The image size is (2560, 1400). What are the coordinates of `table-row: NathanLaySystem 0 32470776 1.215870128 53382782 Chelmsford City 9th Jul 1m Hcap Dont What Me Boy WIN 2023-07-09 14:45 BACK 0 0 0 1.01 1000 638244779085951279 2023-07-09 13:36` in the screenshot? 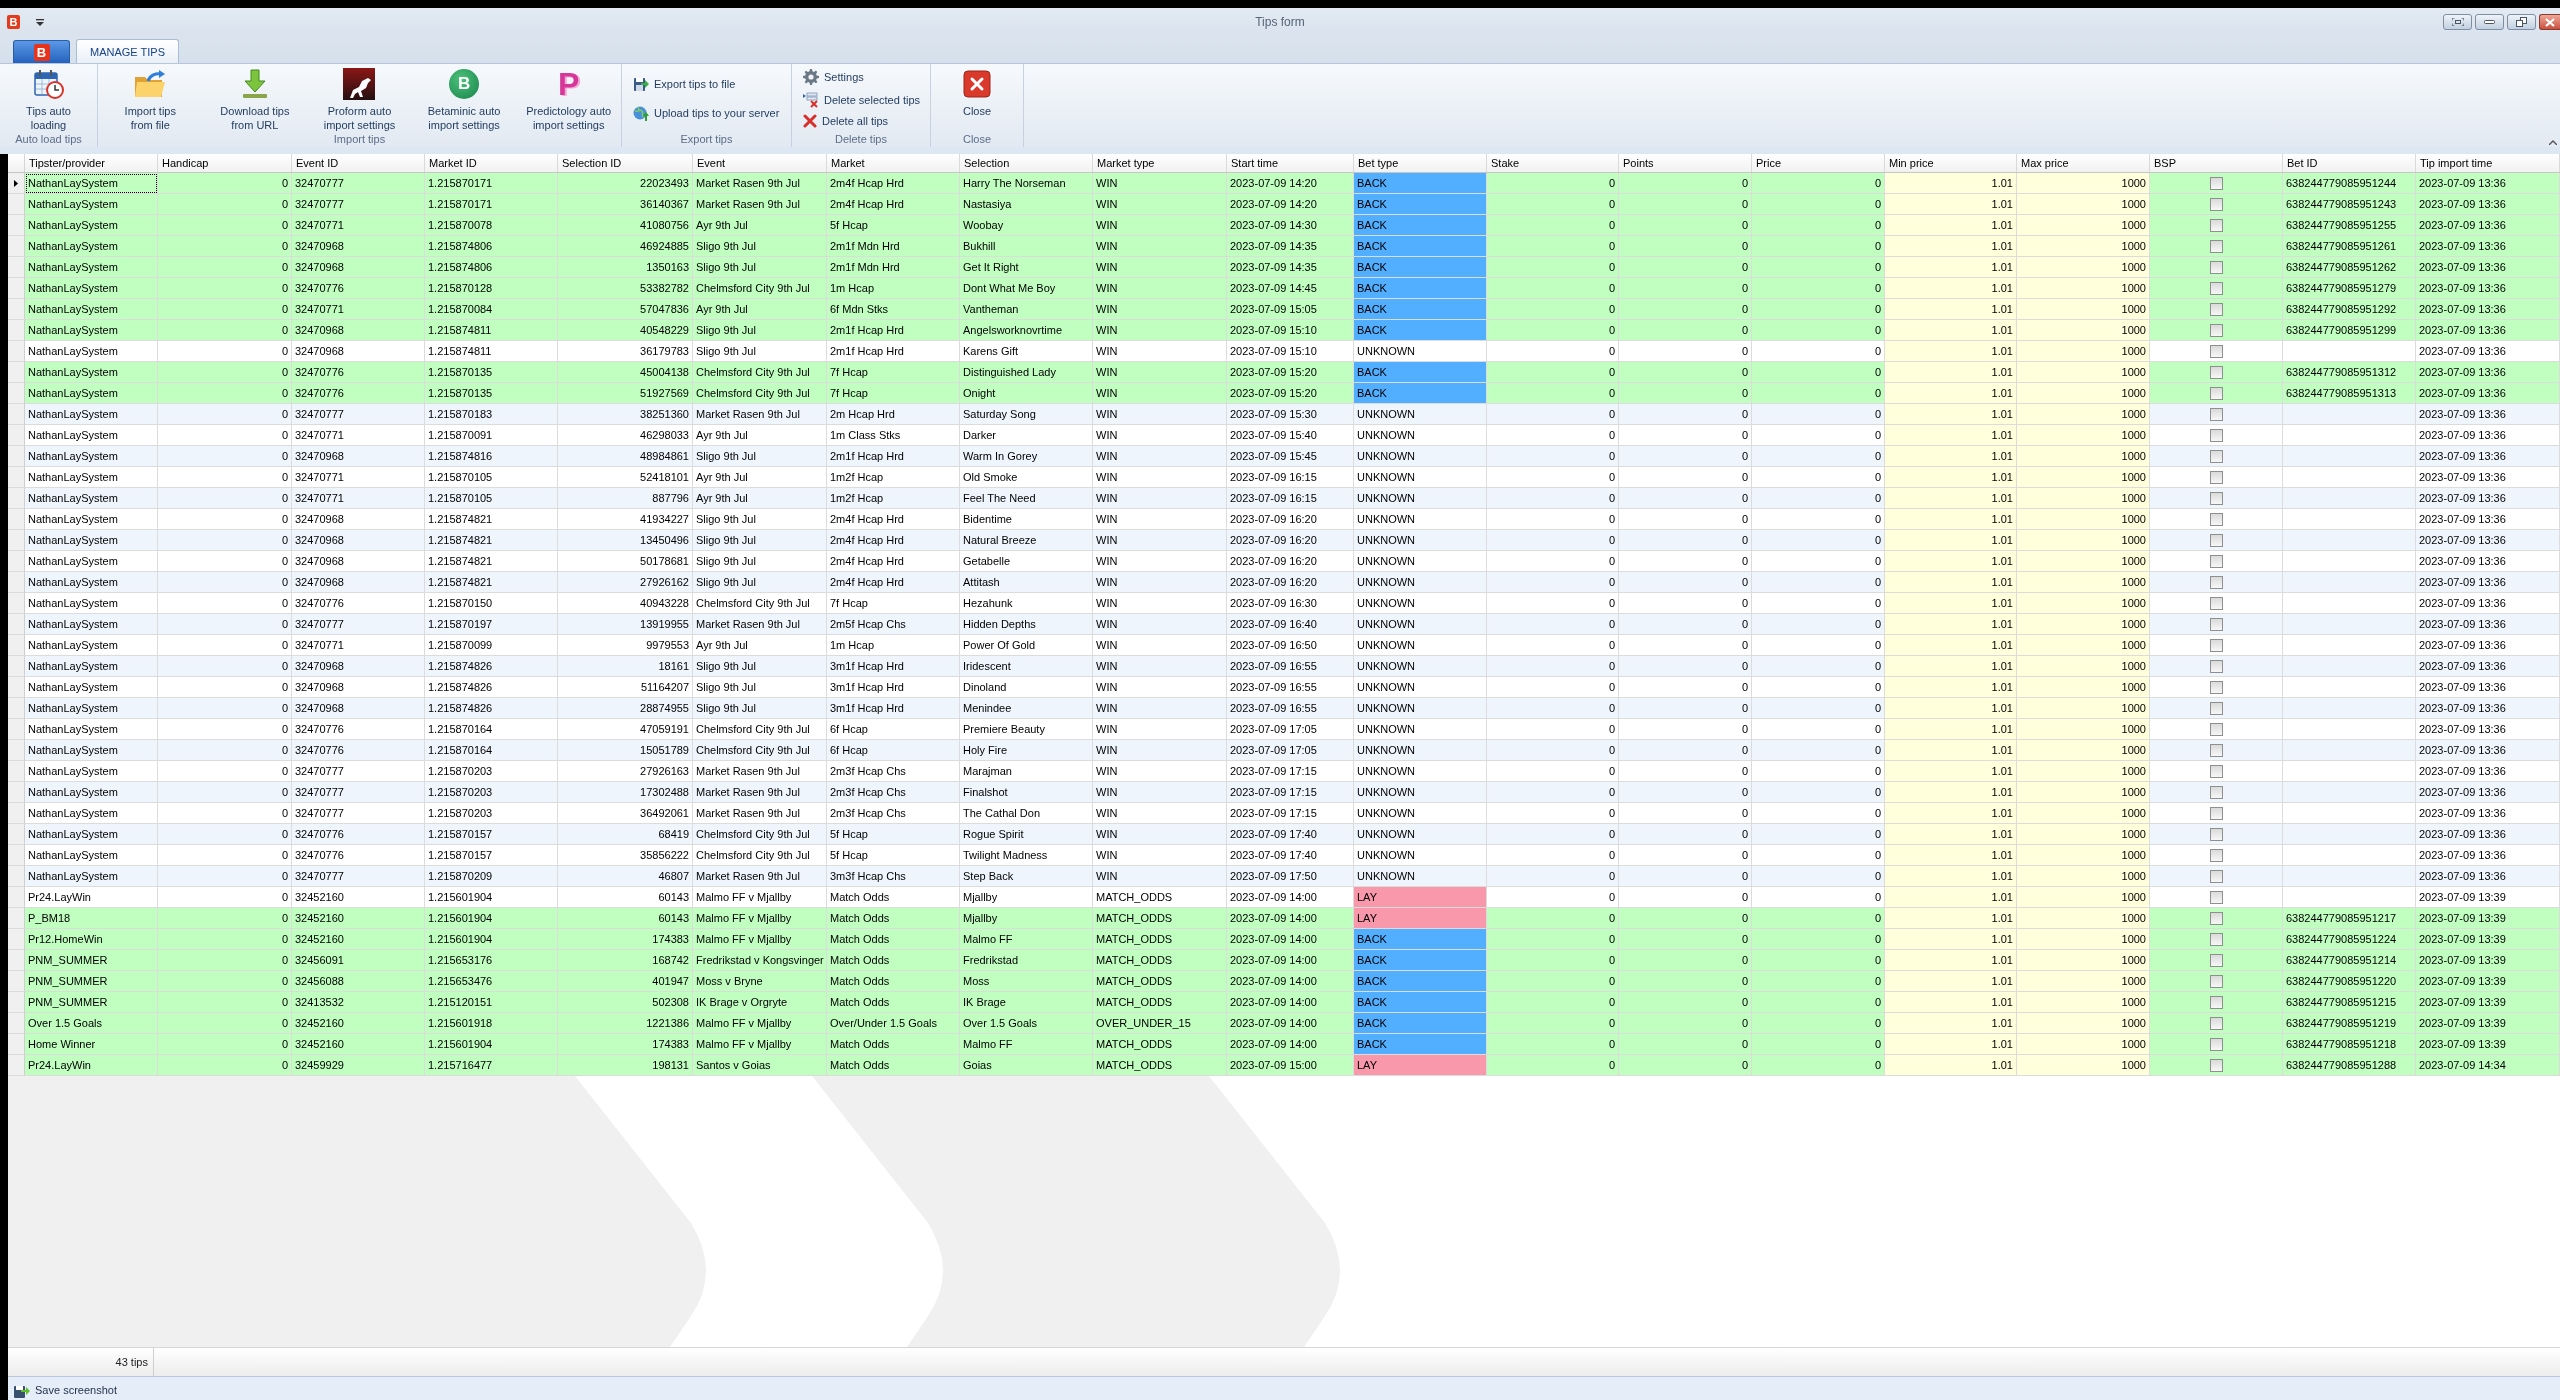 It's located at (1284, 288).